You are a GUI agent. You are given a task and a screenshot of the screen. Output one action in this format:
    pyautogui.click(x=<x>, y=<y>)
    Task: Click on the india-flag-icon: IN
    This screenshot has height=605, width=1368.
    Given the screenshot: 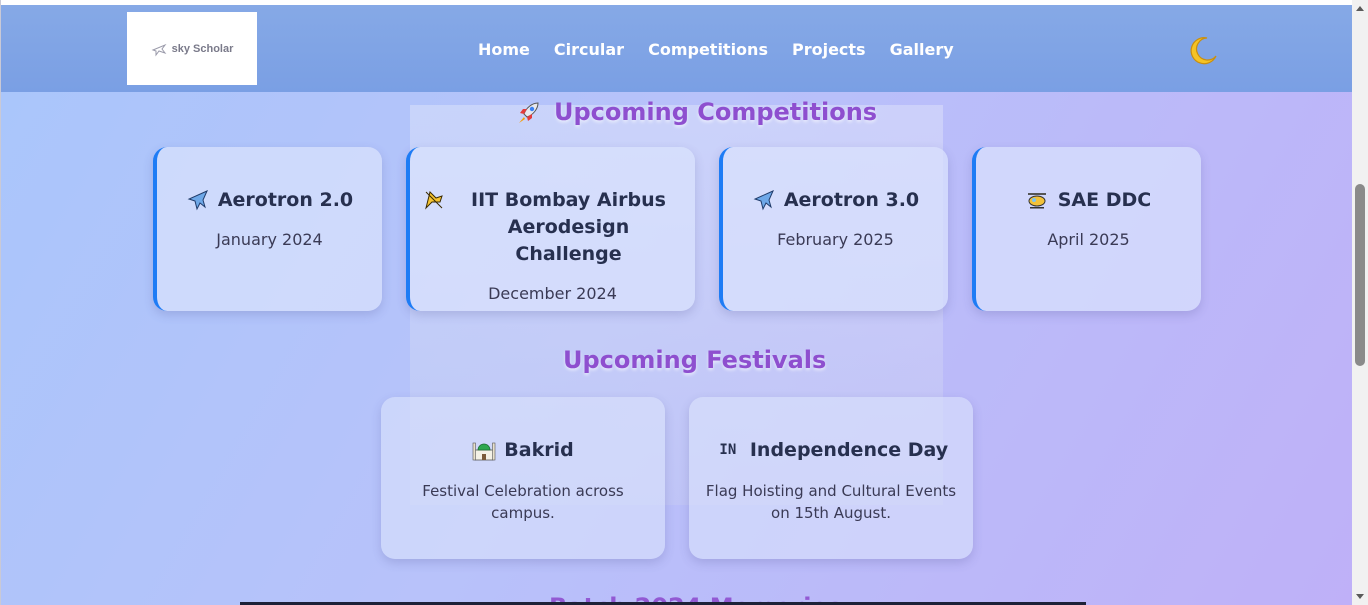 What is the action you would take?
    pyautogui.click(x=728, y=450)
    